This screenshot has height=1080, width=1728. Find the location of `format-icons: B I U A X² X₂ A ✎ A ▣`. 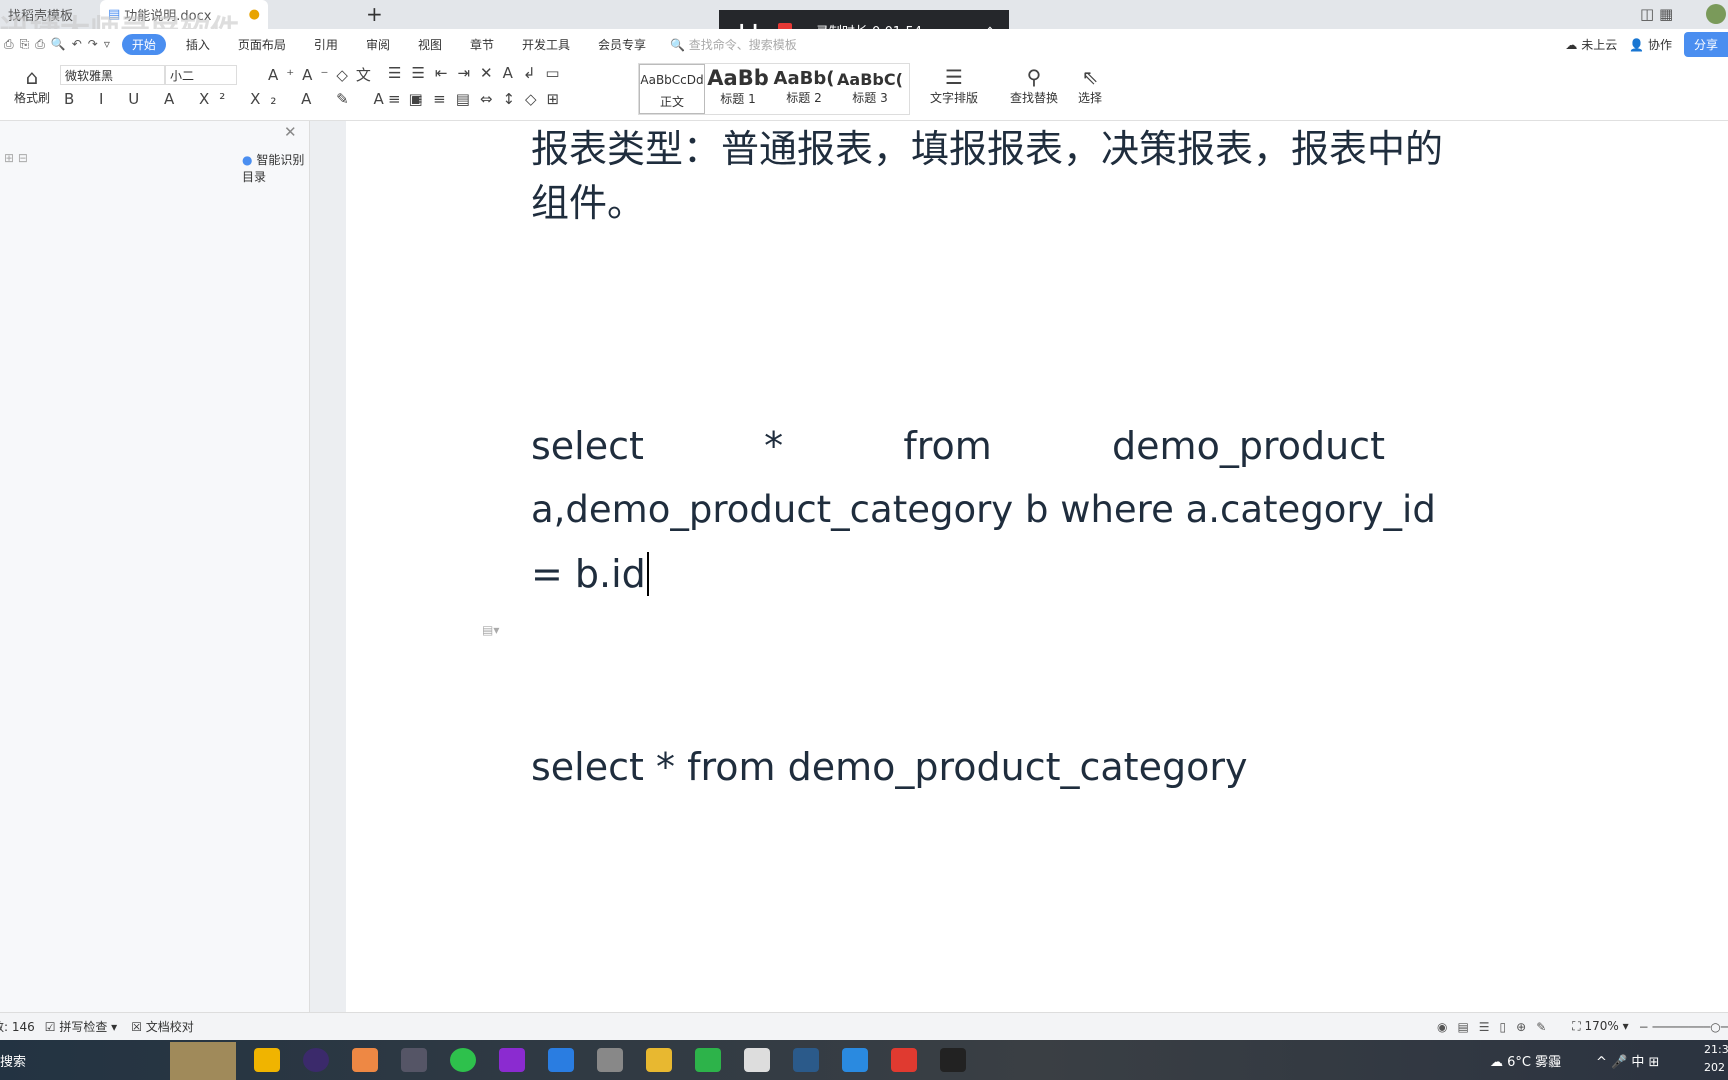

format-icons: B I U A X² X₂ A ✎ A ▣ is located at coordinates (248, 99).